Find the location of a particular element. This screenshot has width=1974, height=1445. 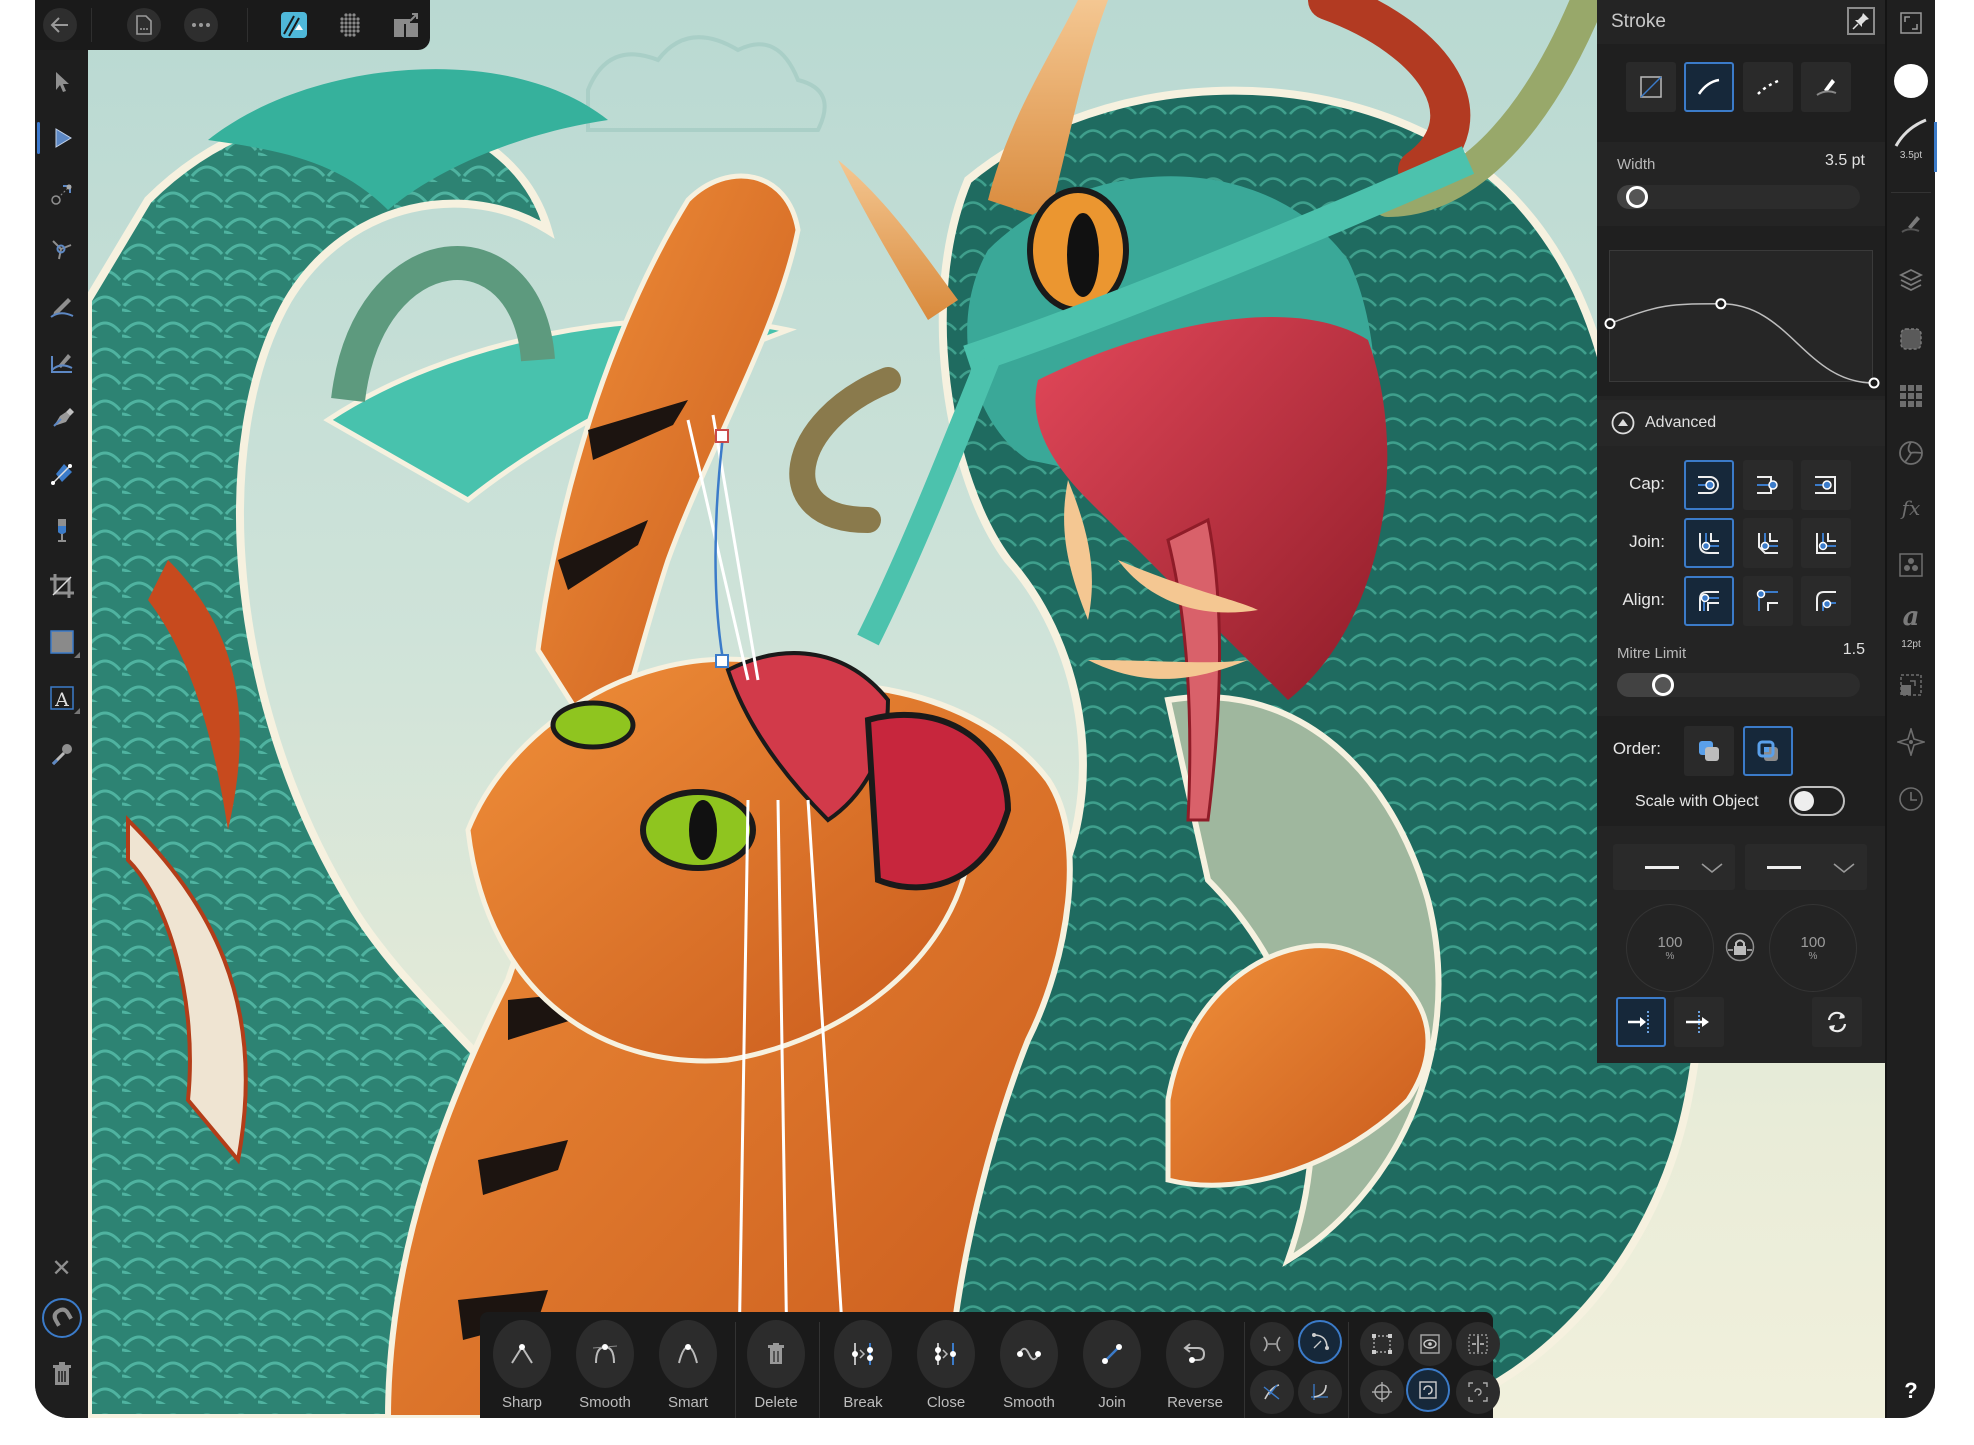

stroke-style-none is located at coordinates (1651, 87).